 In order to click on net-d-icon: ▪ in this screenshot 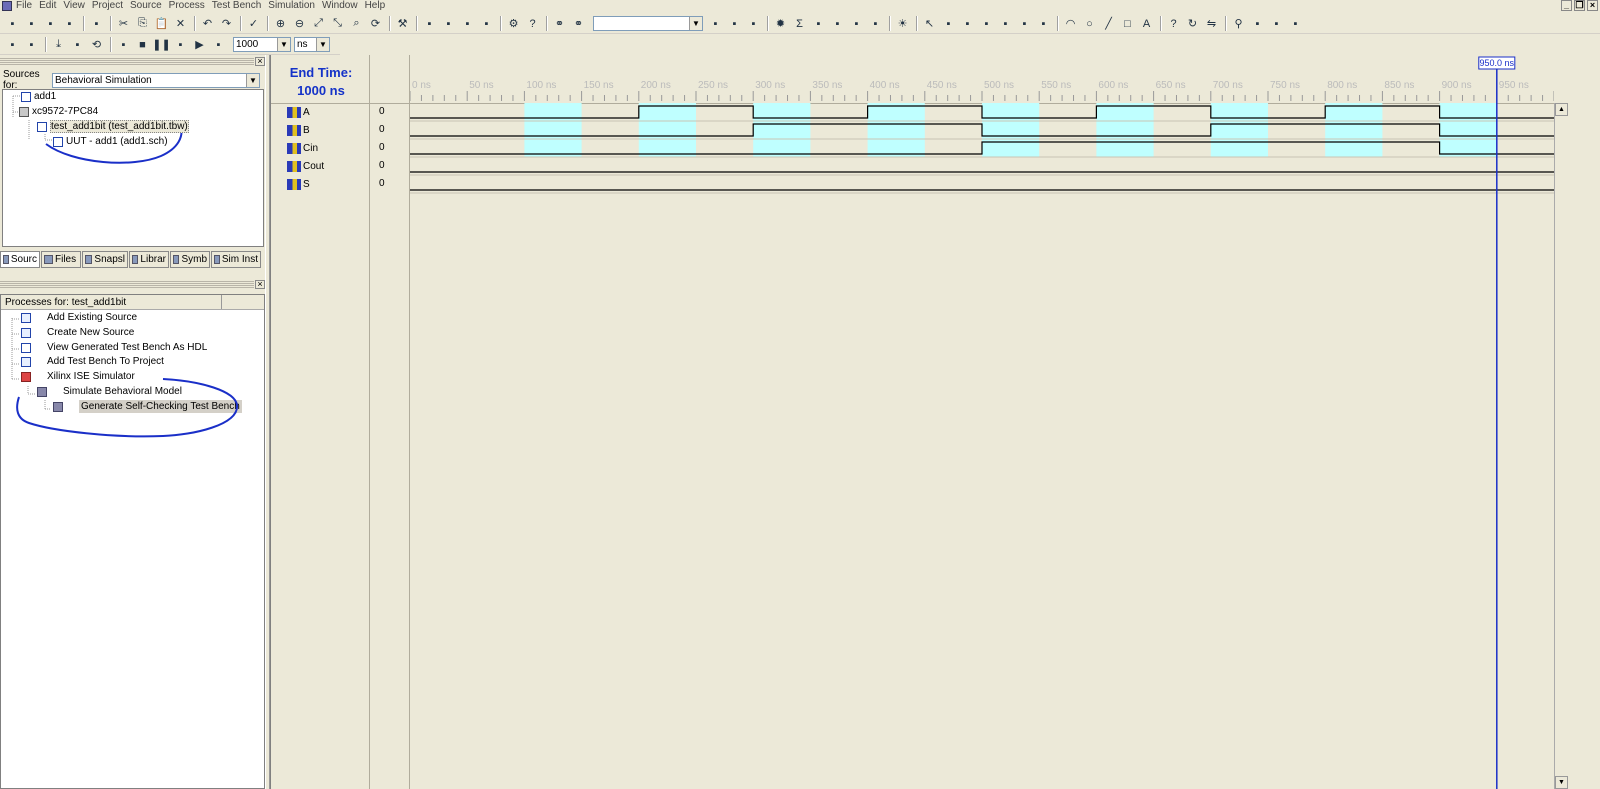, I will do `click(875, 24)`.